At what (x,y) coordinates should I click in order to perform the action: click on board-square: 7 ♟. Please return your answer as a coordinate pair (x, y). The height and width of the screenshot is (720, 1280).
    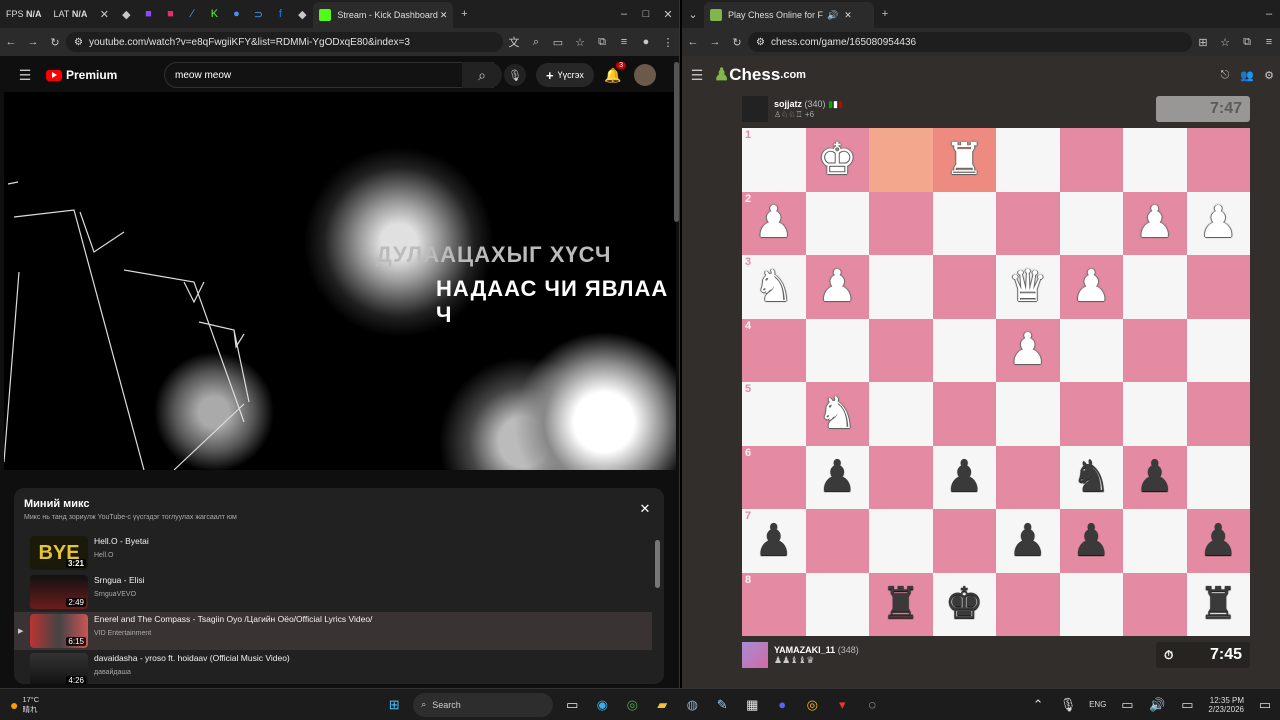
    Looking at the image, I should click on (774, 541).